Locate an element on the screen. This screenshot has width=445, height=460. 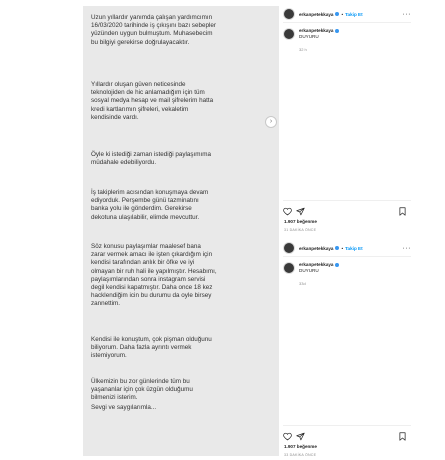
next-slide-icon: › is located at coordinates (271, 122).